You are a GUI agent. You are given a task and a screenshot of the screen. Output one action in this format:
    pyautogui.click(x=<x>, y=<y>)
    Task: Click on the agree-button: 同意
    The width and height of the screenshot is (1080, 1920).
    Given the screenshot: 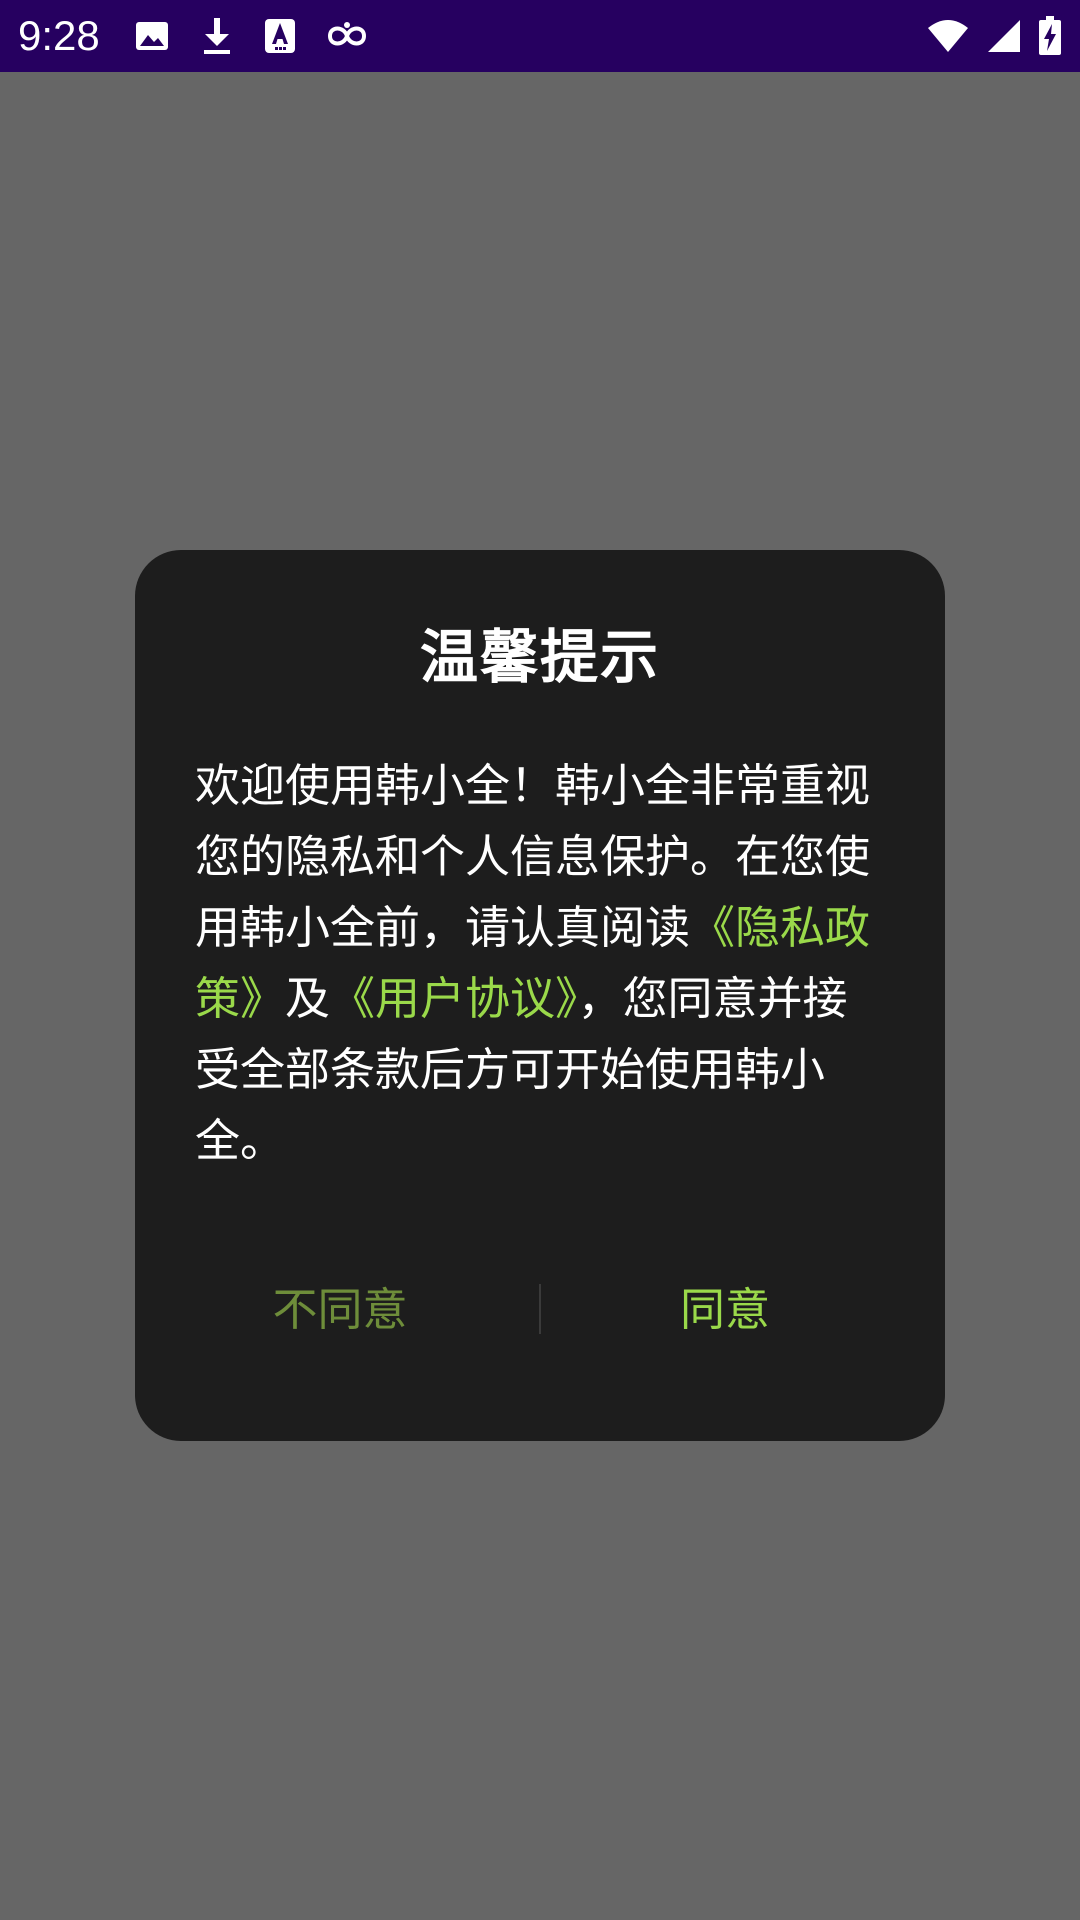 What is the action you would take?
    pyautogui.click(x=725, y=1310)
    